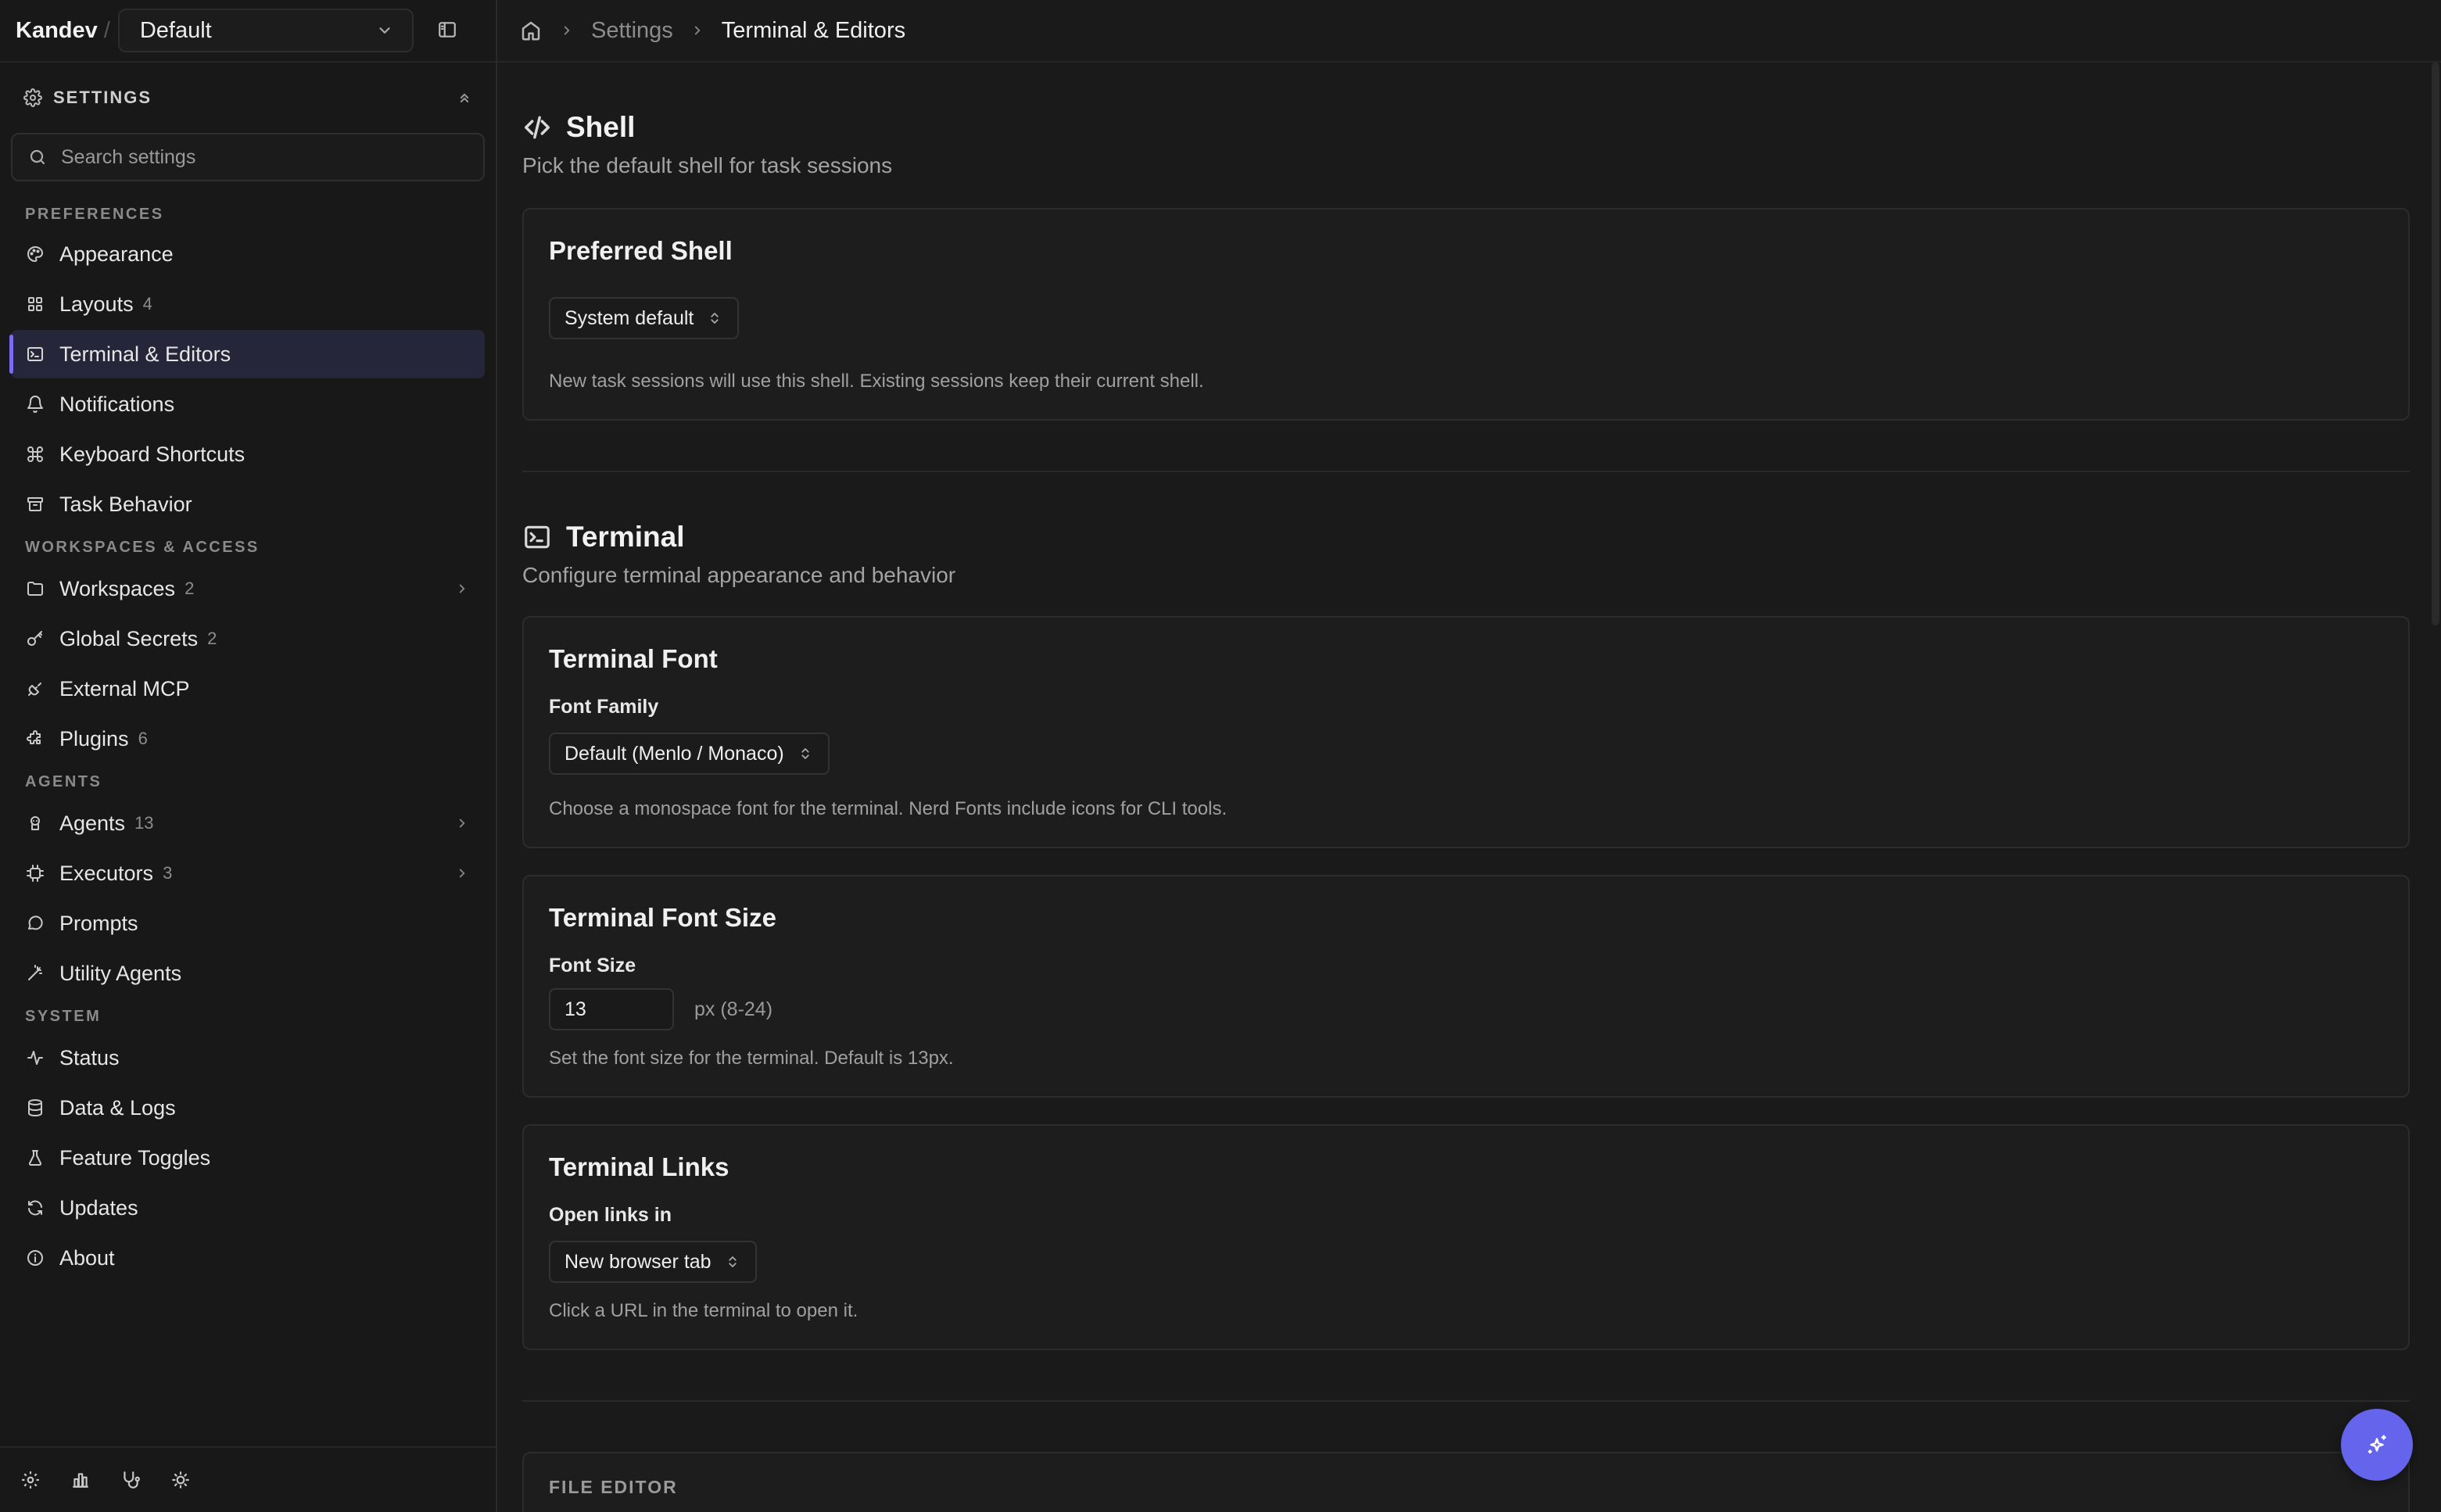 The width and height of the screenshot is (2441, 1512). What do you see at coordinates (176, 30) in the screenshot?
I see `workspace-selector-label: Default` at bounding box center [176, 30].